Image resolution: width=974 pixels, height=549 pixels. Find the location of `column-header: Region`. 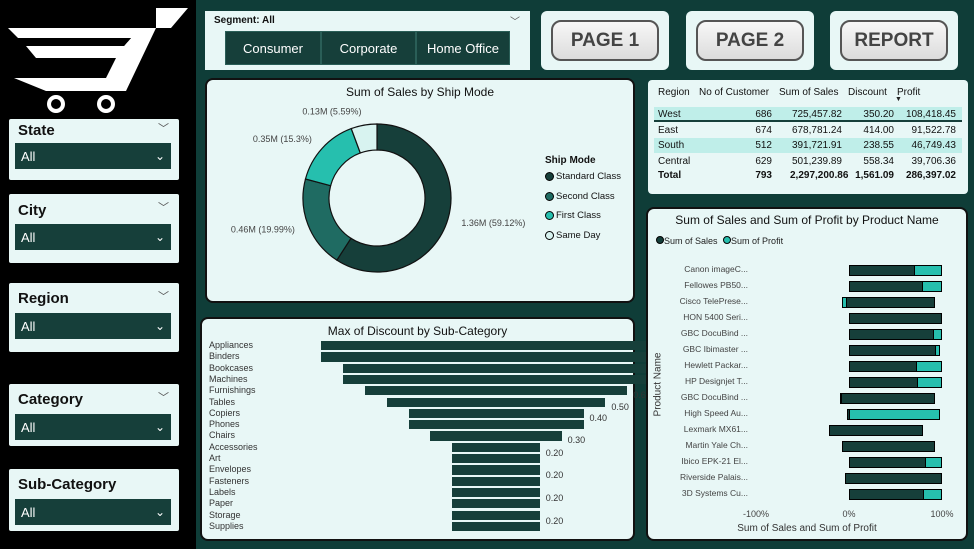

column-header: Region is located at coordinates (674, 92).